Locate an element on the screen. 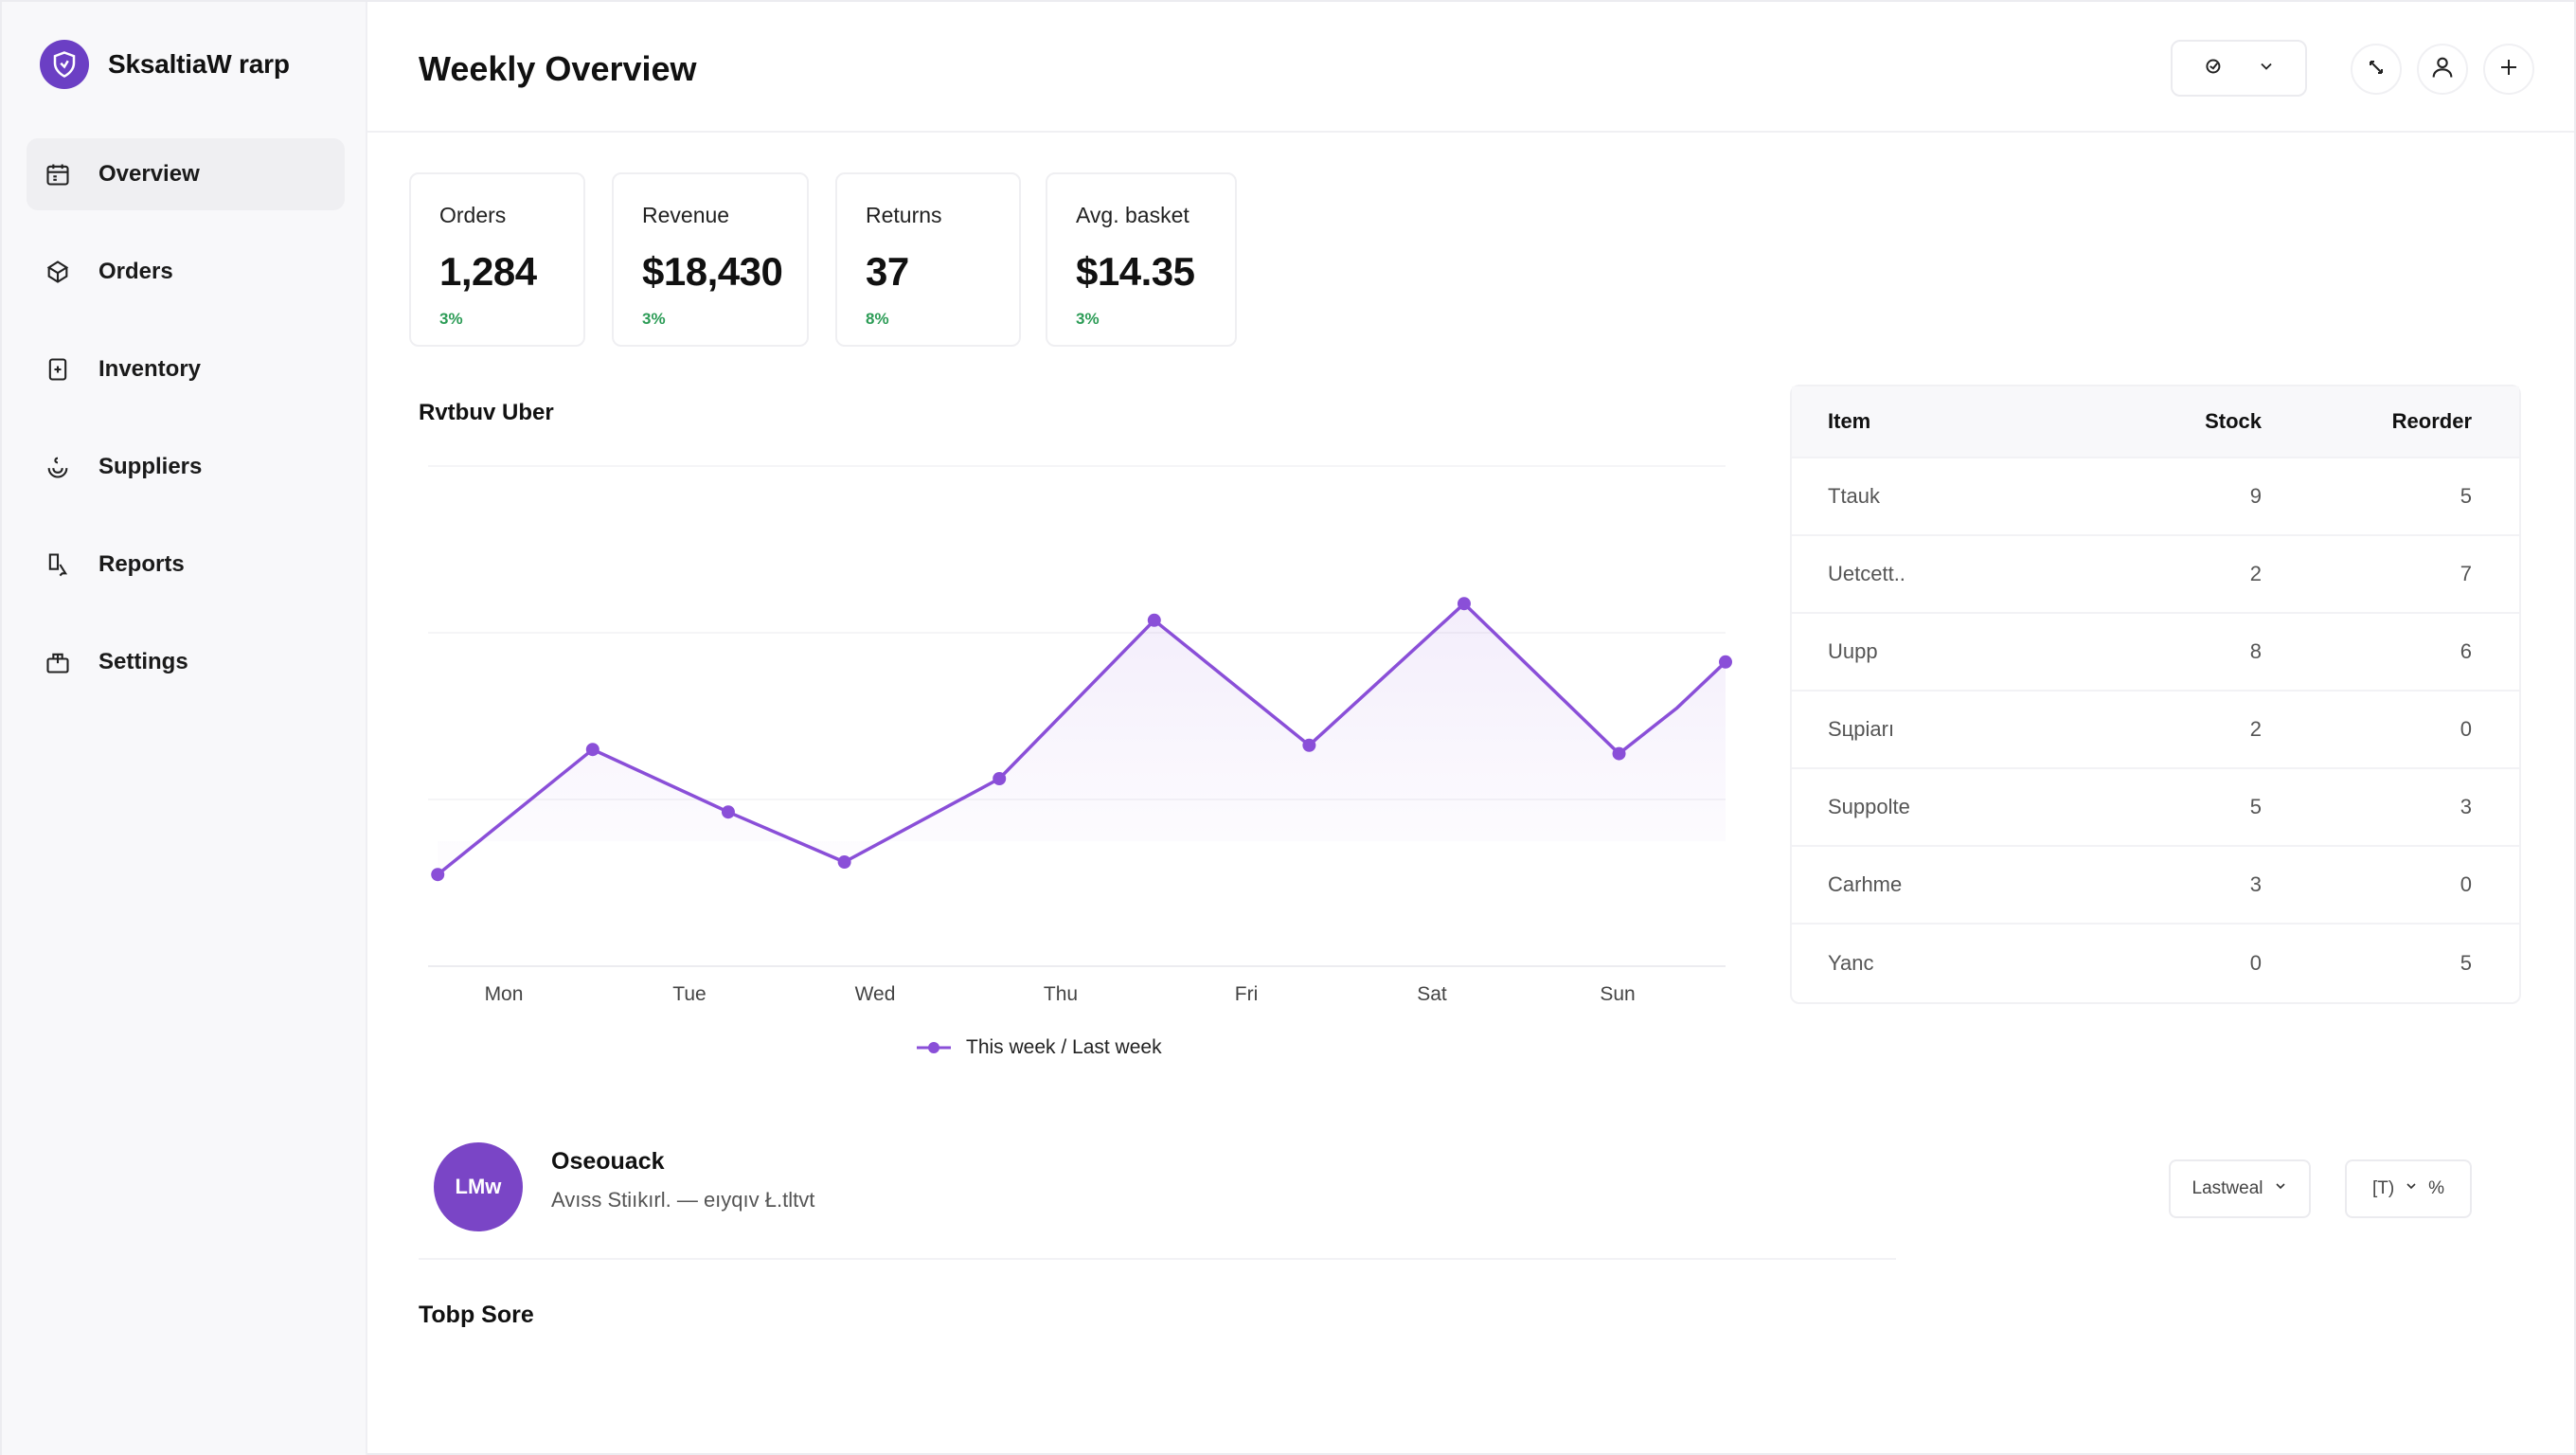 The width and height of the screenshot is (2576, 1455). add-button is located at coordinates (2508, 69).